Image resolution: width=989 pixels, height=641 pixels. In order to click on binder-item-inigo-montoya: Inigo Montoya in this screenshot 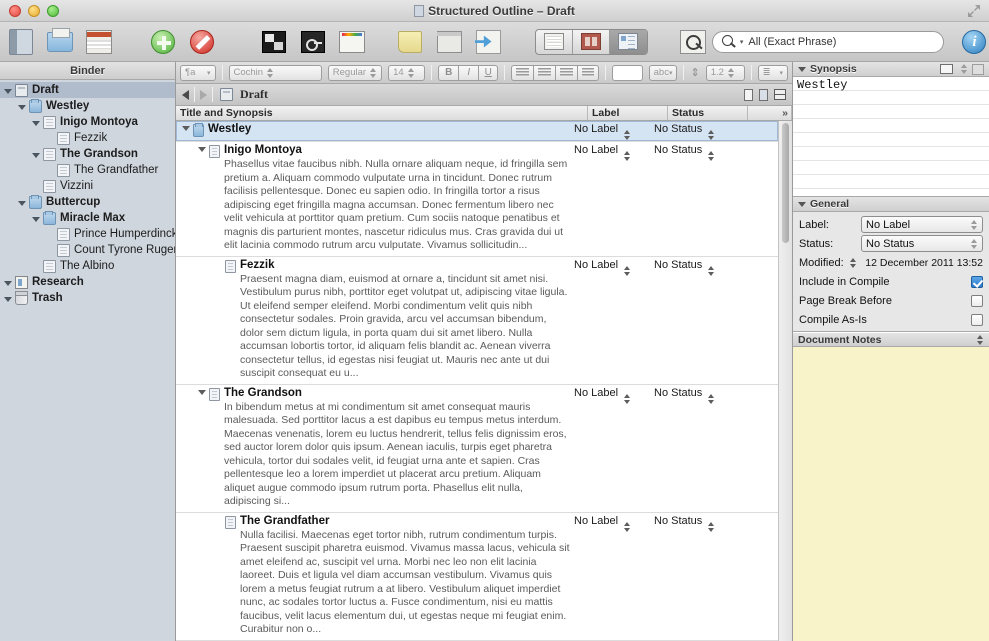, I will do `click(87, 122)`.